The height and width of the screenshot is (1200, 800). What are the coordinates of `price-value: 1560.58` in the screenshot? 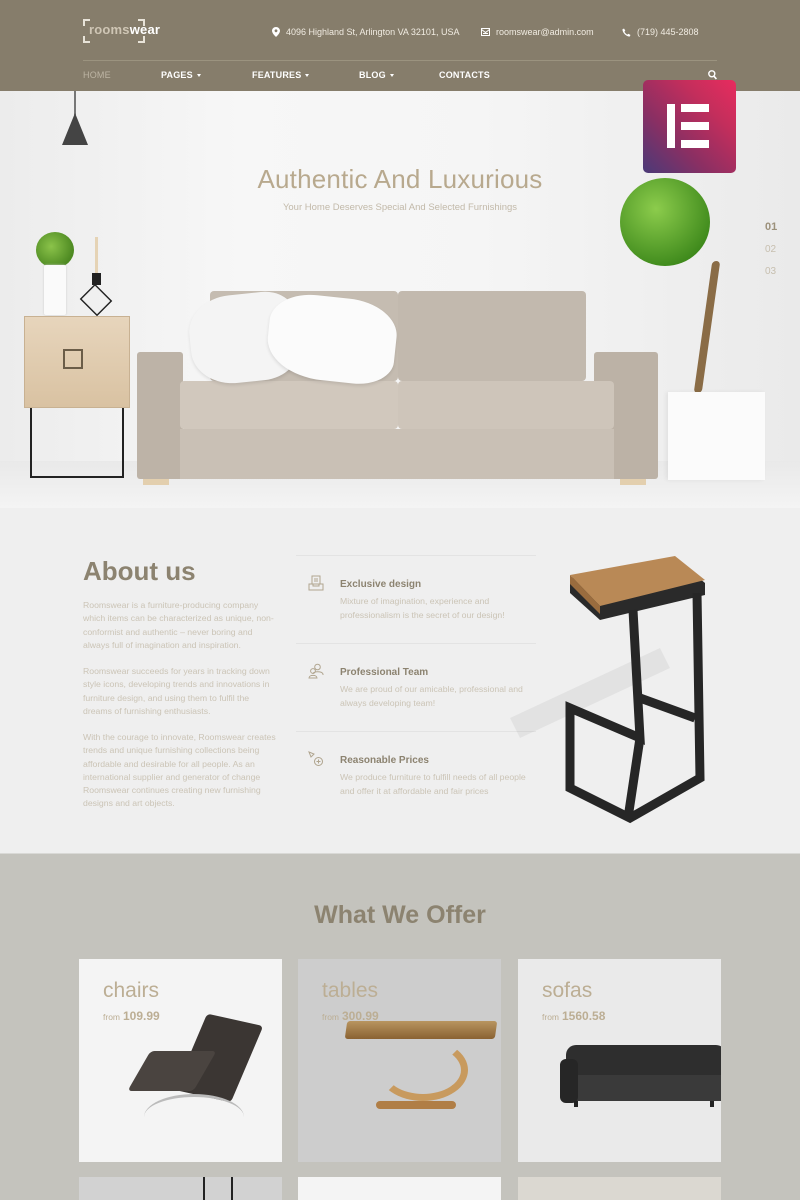 It's located at (584, 1016).